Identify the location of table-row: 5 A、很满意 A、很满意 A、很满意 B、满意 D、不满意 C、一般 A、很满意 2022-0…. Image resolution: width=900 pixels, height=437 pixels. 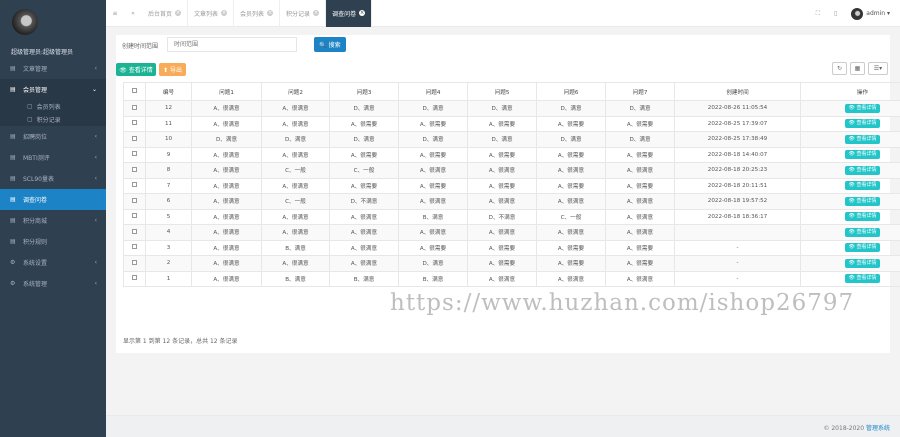
(511, 216).